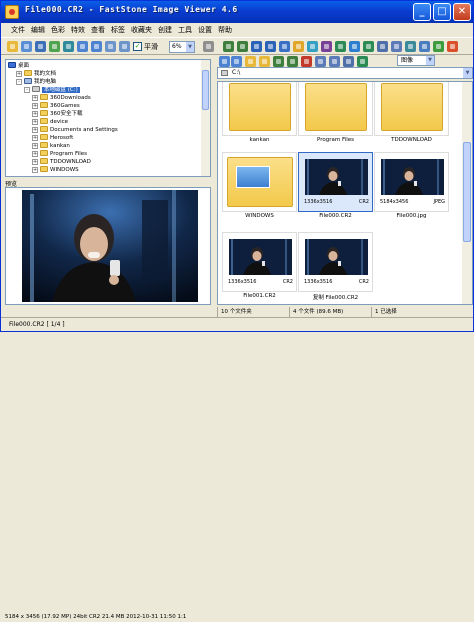 This screenshot has height=622, width=474. Describe the element at coordinates (345, 73) in the screenshot. I see `address-bar: C:\ ▼` at that location.